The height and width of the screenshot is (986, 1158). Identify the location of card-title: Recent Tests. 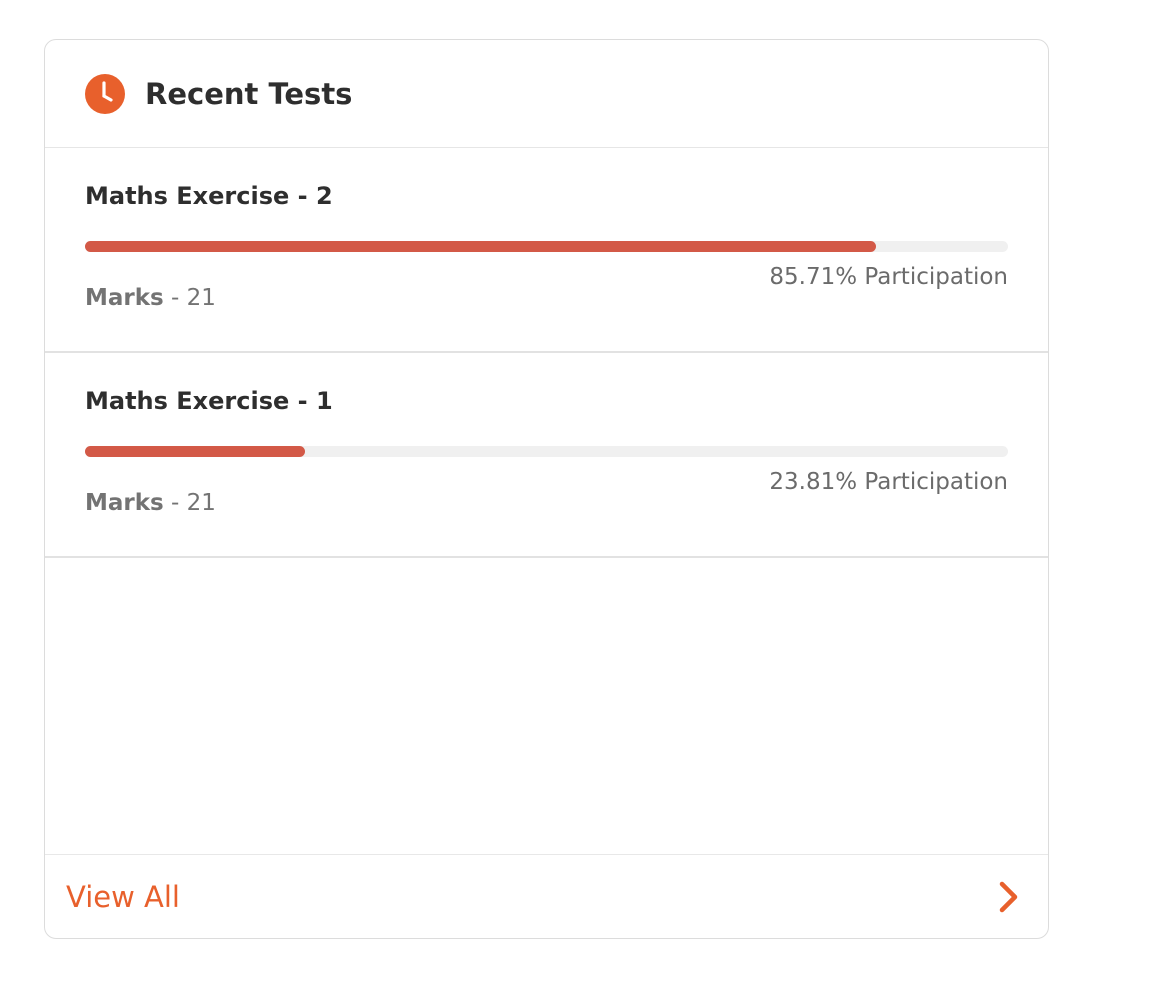
(249, 93).